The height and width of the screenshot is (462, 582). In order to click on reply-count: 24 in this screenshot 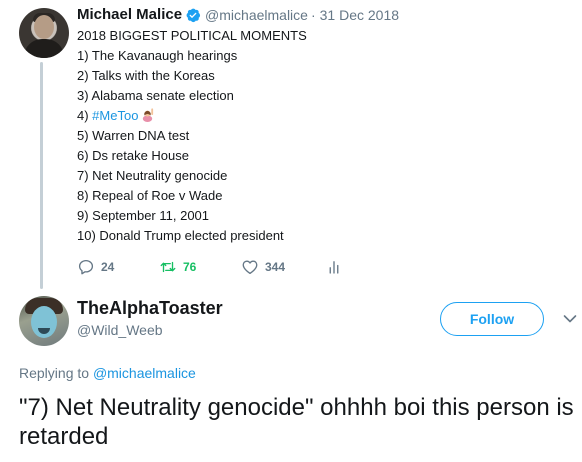, I will do `click(108, 267)`.